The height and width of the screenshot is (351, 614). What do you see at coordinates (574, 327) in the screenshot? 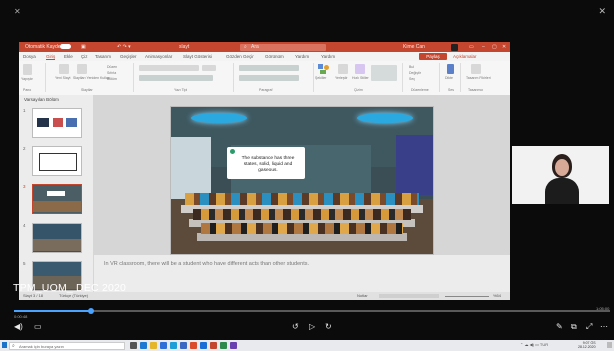
I see `pip-icon: ⧉` at bounding box center [574, 327].